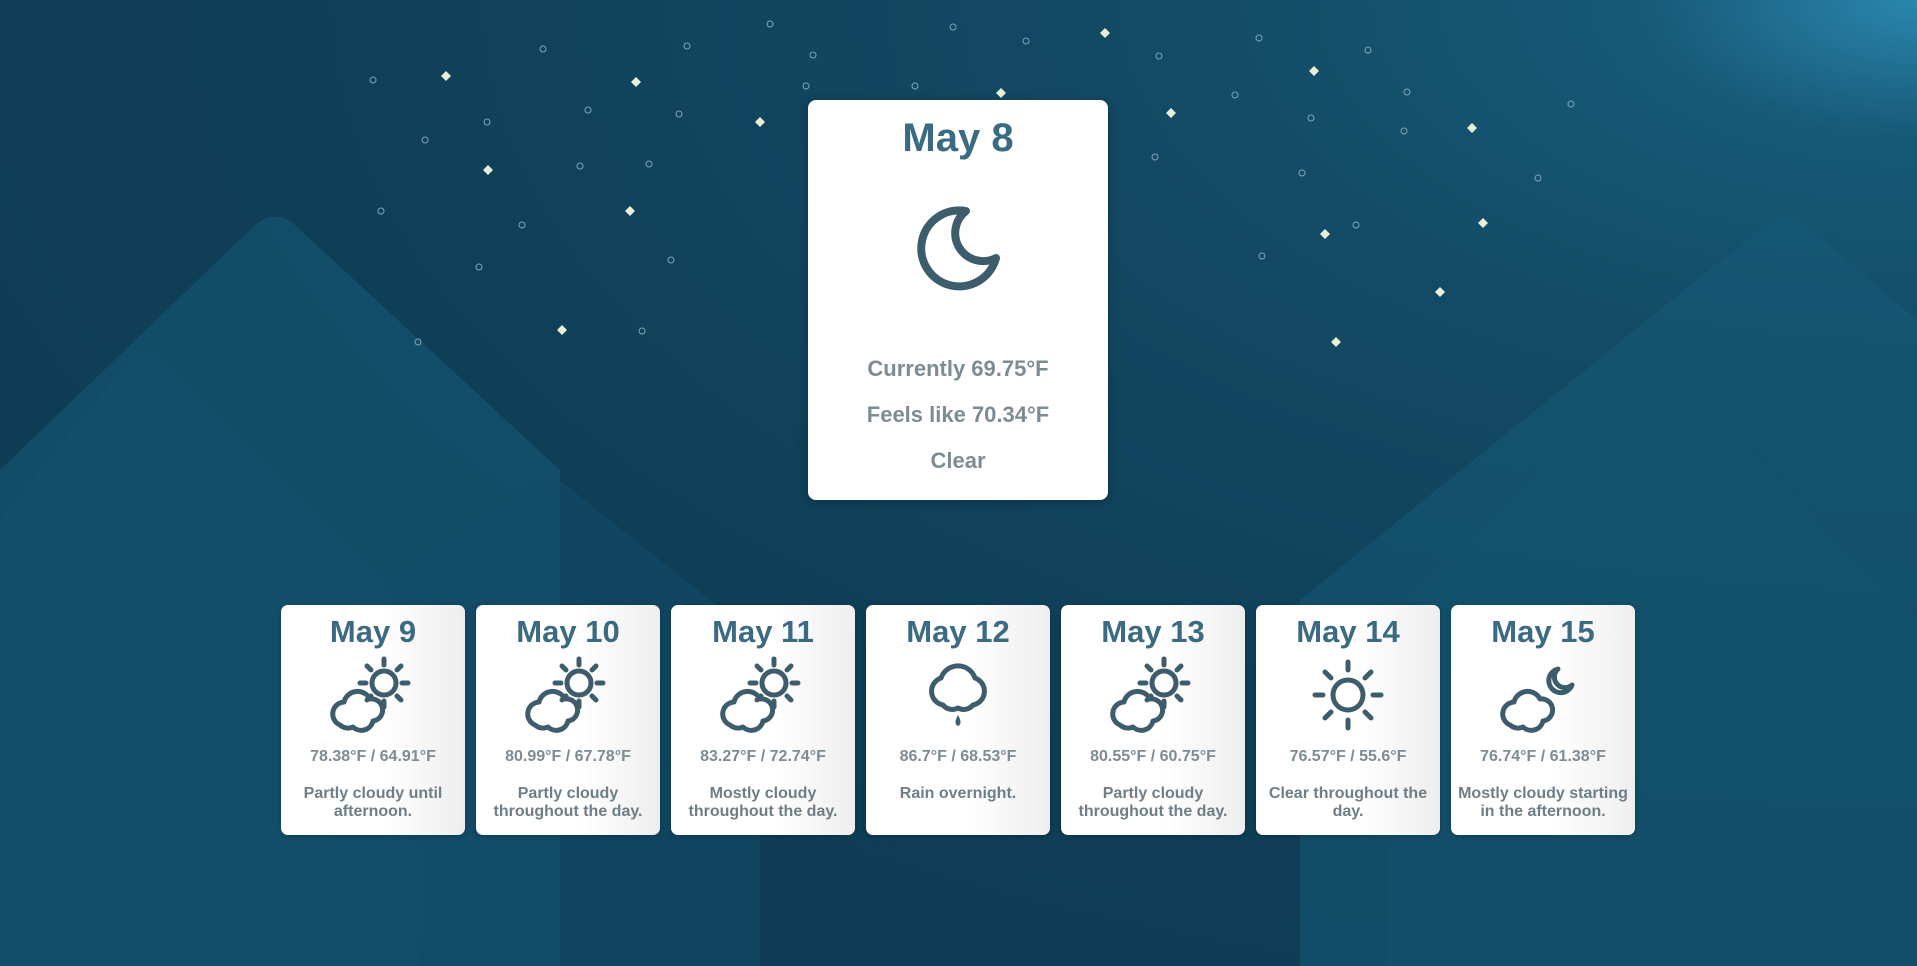  I want to click on clear-day-icon, so click(1348, 695).